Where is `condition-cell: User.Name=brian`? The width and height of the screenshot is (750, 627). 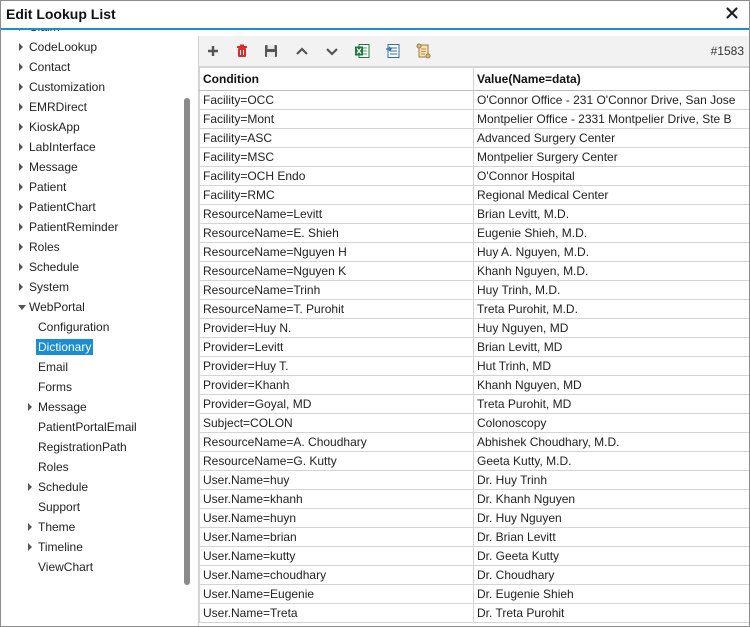
condition-cell: User.Name=brian is located at coordinates (336, 537).